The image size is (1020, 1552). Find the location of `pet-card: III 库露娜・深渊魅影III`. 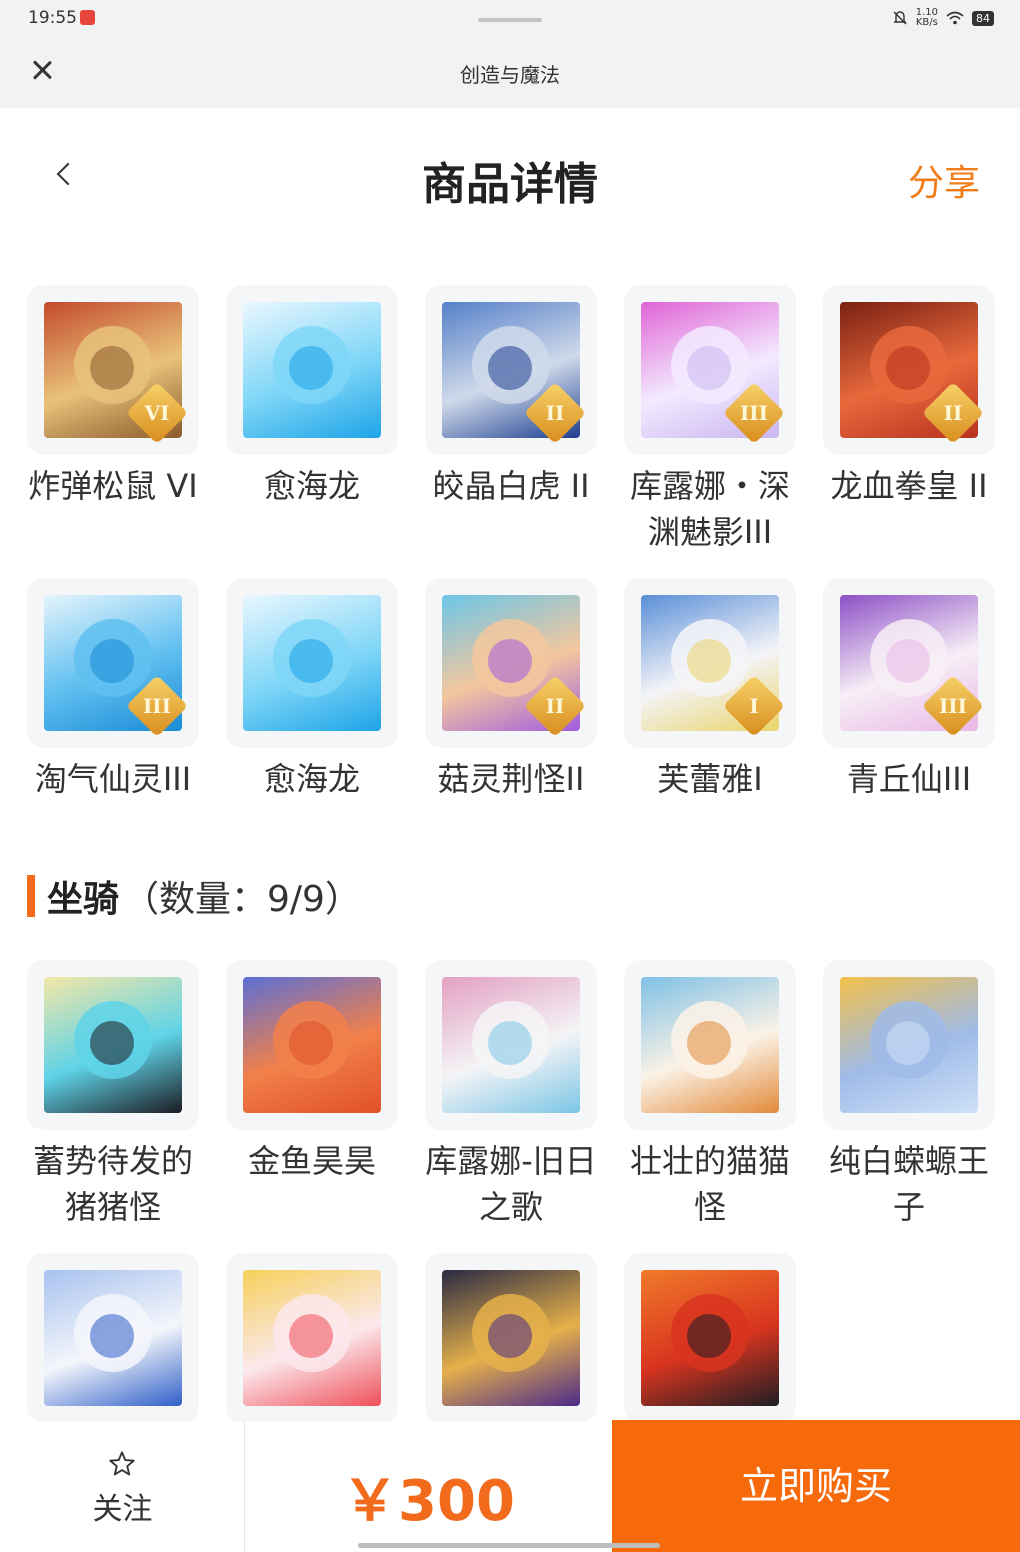

pet-card: III 库露娜・深渊魅影III is located at coordinates (710, 431).